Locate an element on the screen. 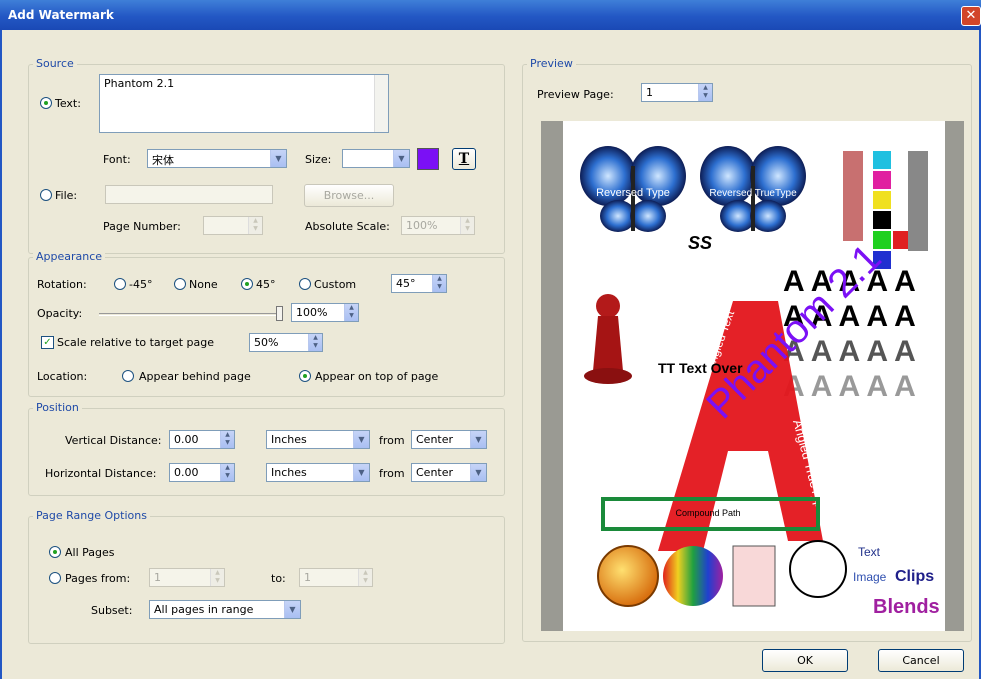  horizontal-distance-field: 0.00 ▲ ▼ is located at coordinates (202, 472).